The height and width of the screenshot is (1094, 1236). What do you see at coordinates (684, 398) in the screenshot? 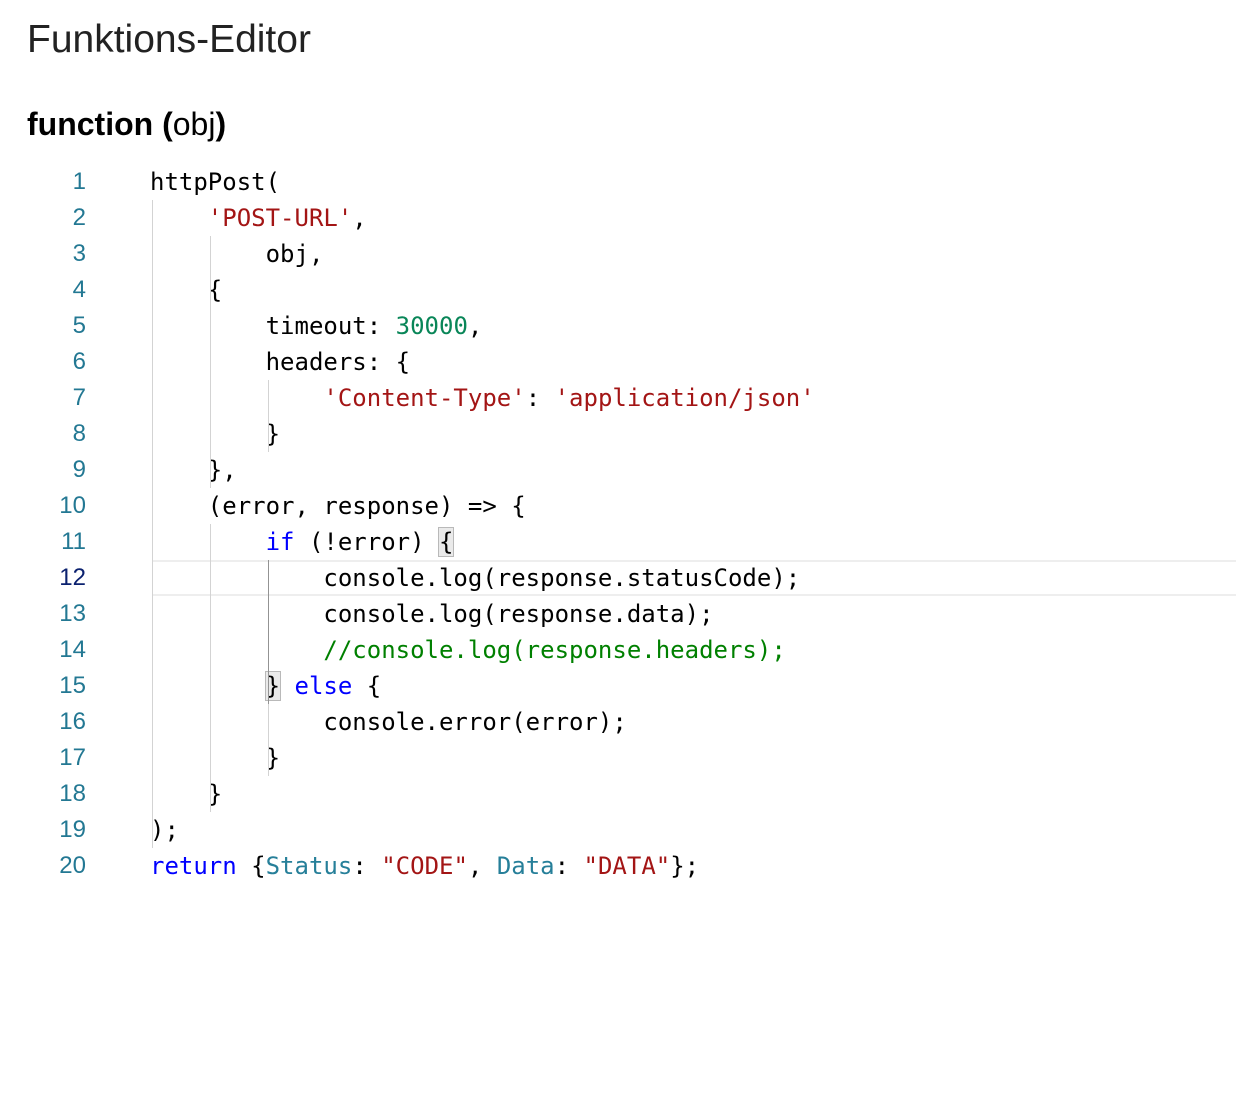
I see `code-token: 'application/json'` at bounding box center [684, 398].